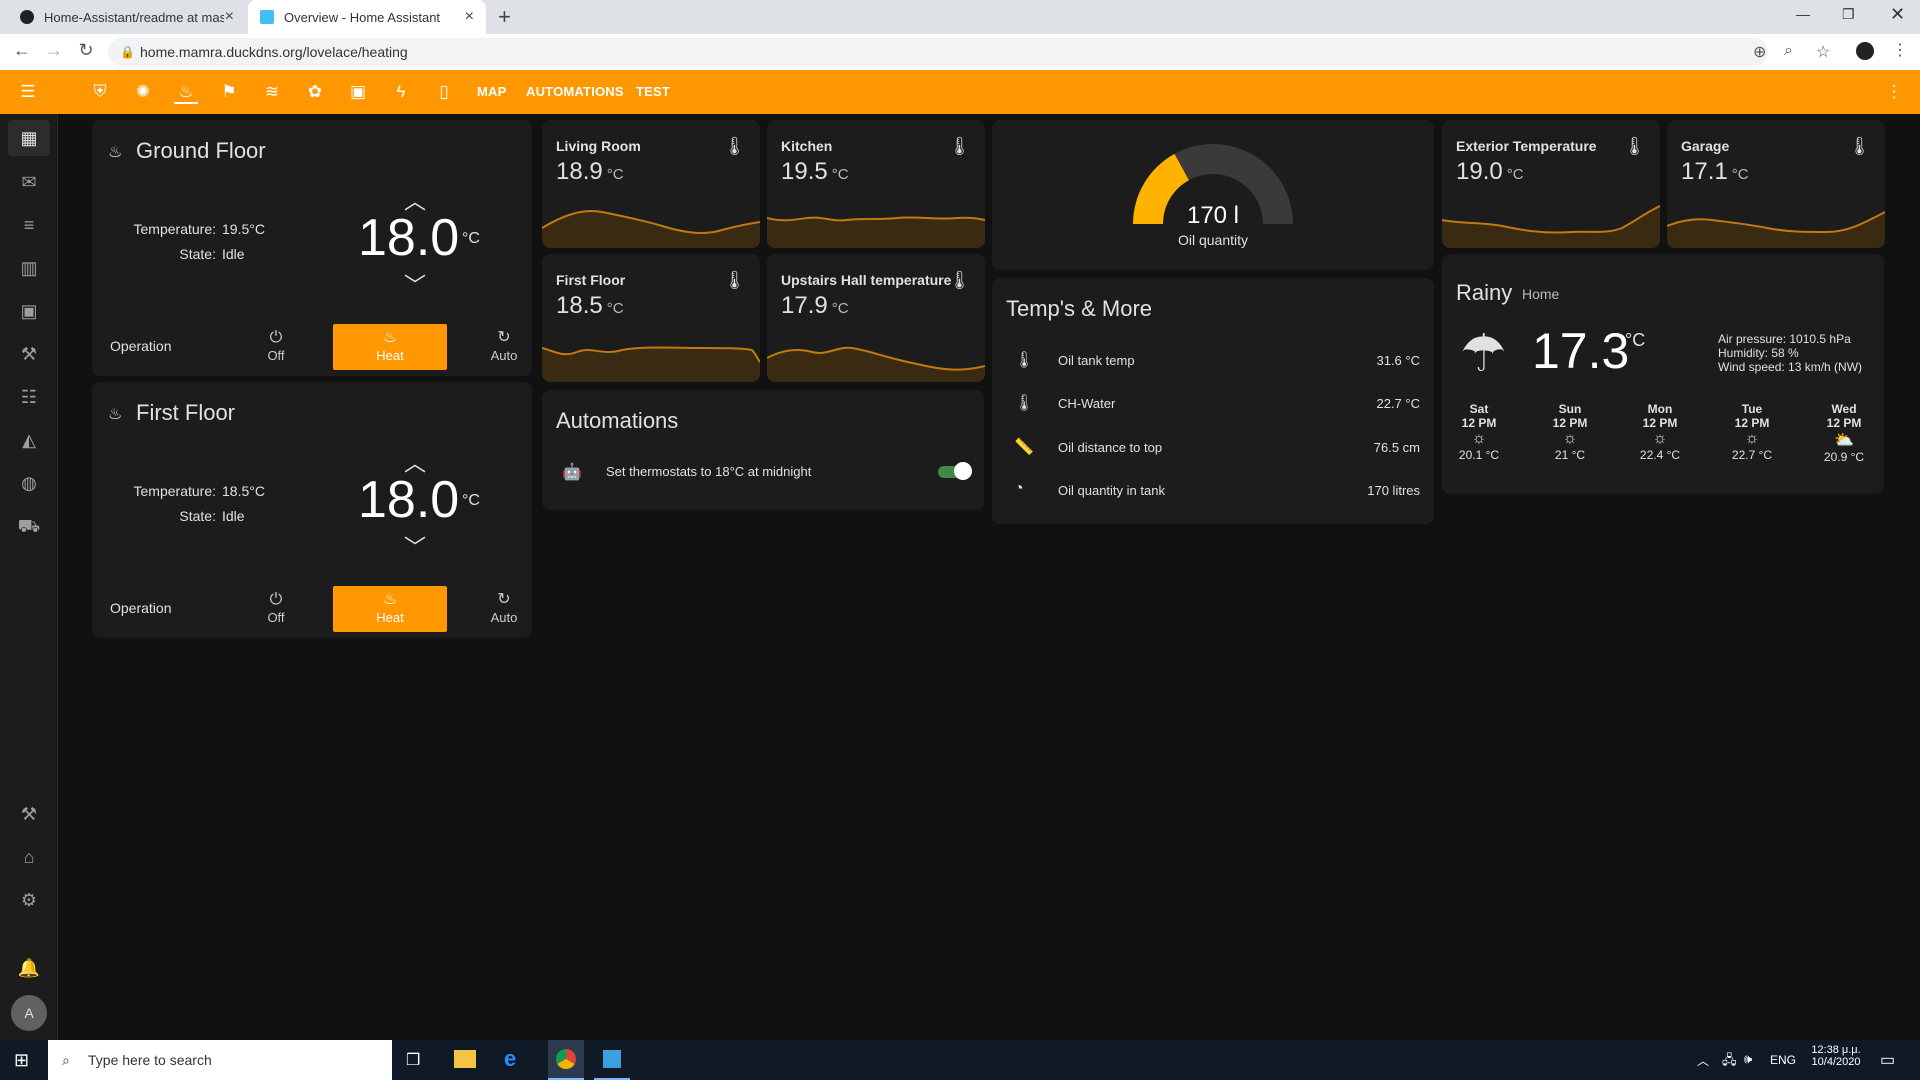 This screenshot has width=1920, height=1080. Describe the element at coordinates (29, 483) in the screenshot. I see `compass-icon: ◍` at that location.